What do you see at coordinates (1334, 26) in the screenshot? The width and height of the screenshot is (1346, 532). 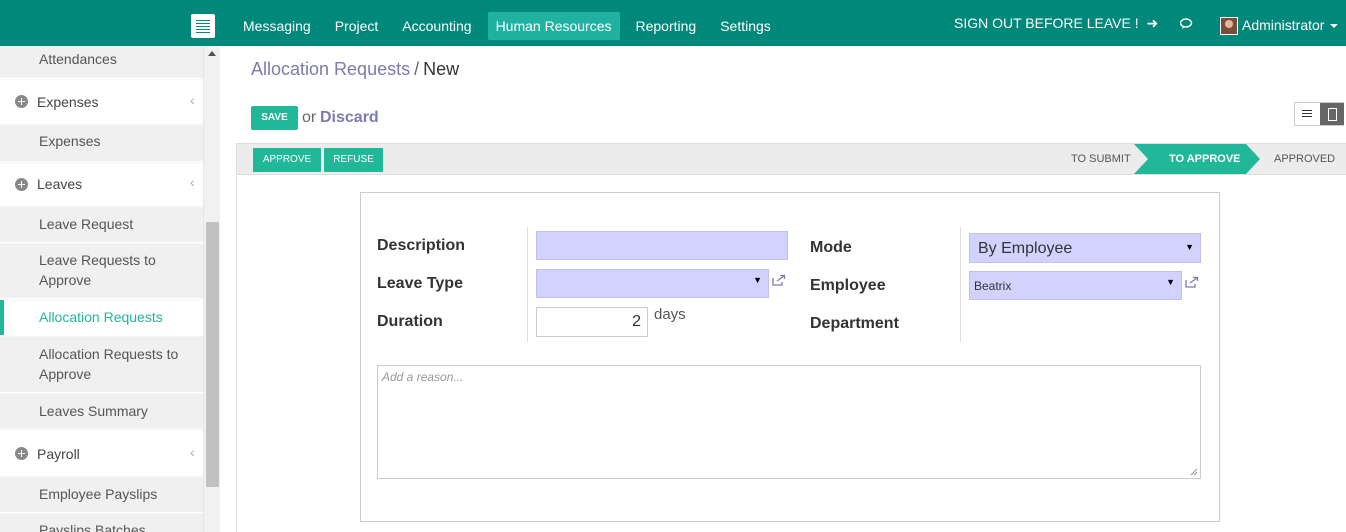 I see `chevron-down-icon` at bounding box center [1334, 26].